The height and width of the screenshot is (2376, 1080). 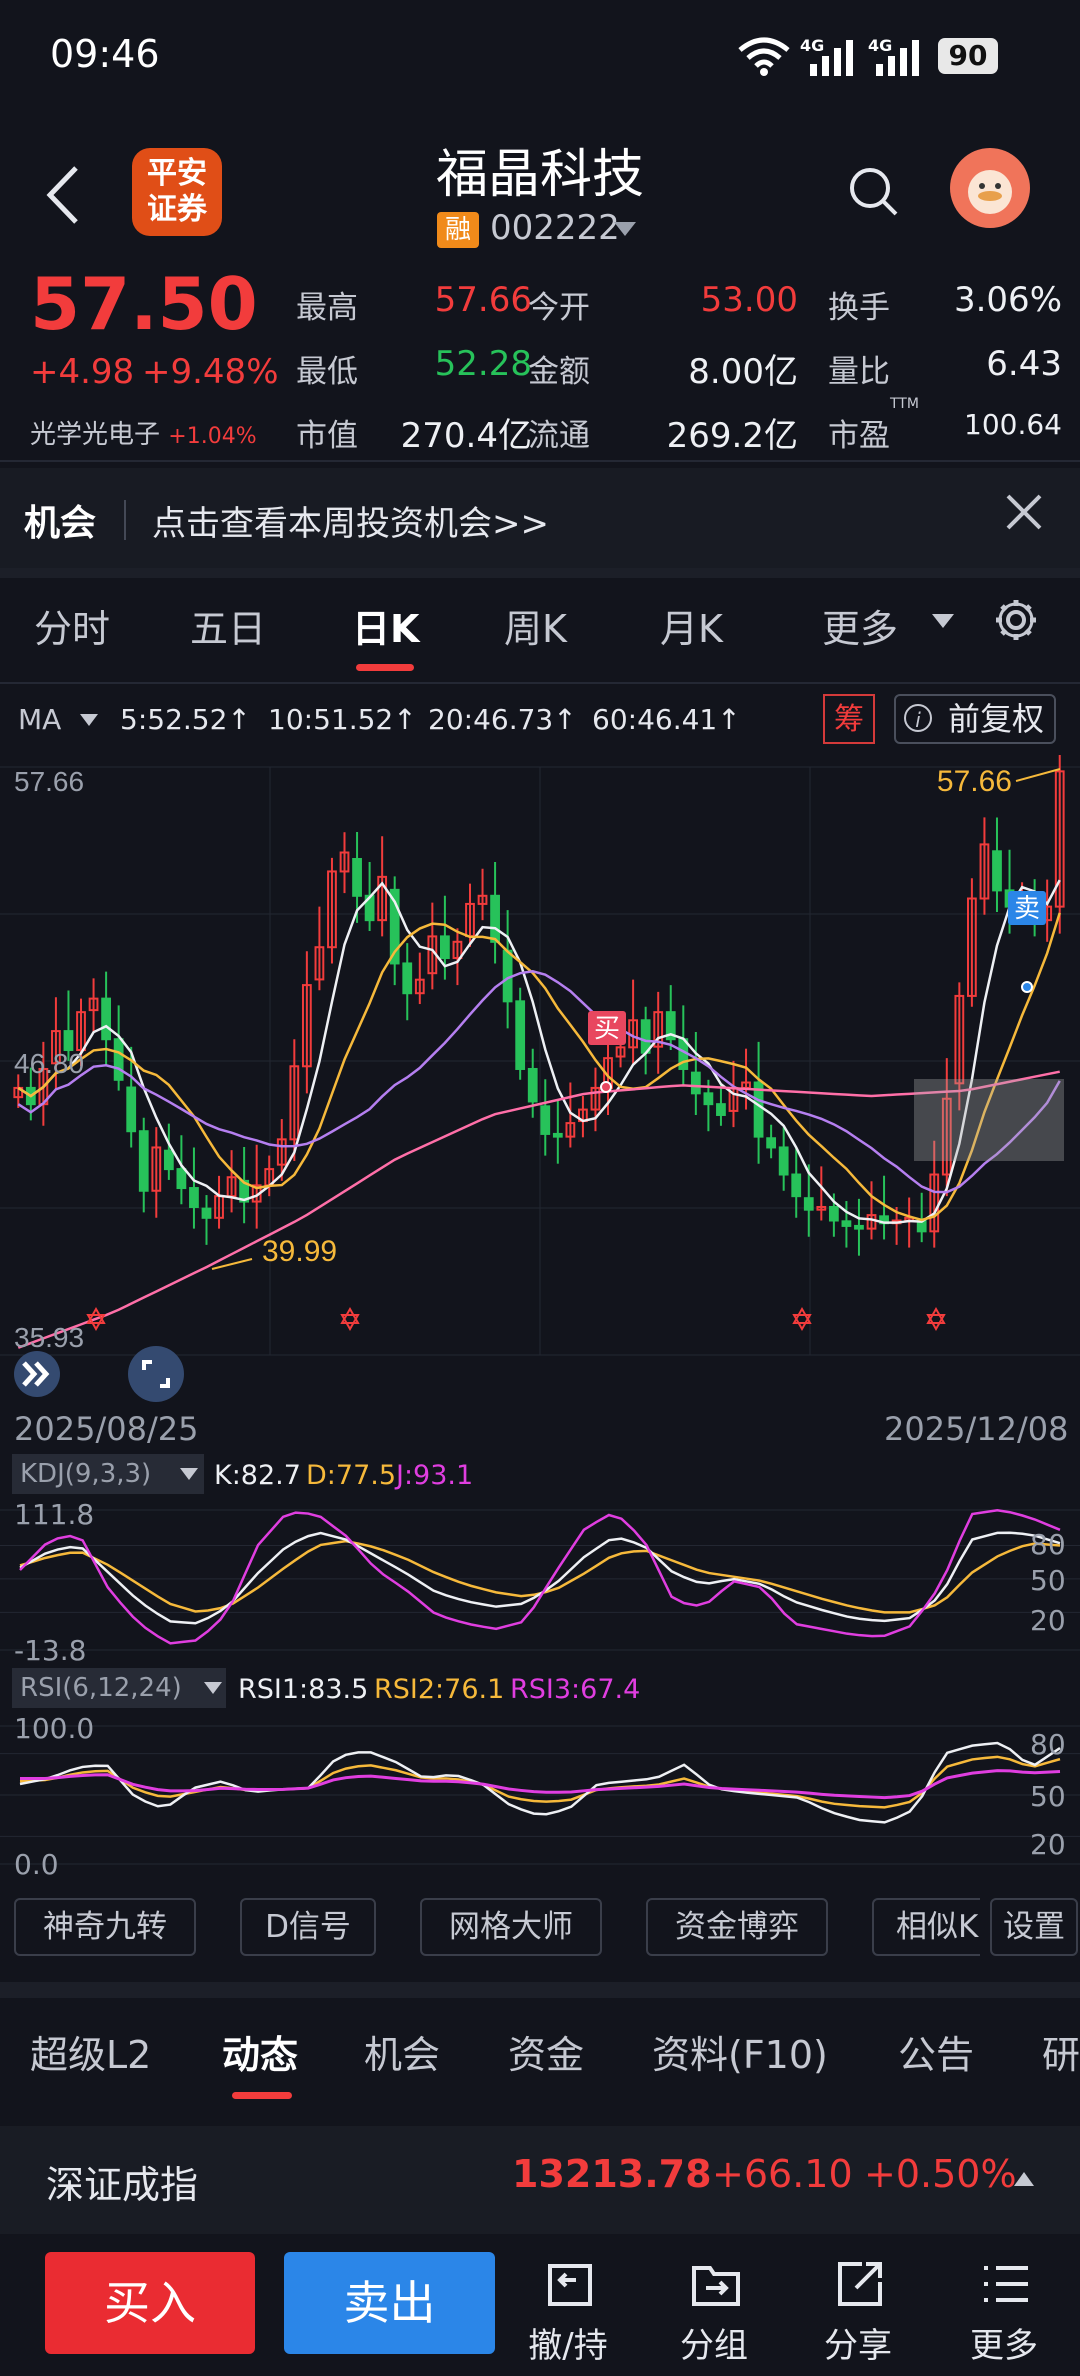 I want to click on stock-code: 002222, so click(x=555, y=228).